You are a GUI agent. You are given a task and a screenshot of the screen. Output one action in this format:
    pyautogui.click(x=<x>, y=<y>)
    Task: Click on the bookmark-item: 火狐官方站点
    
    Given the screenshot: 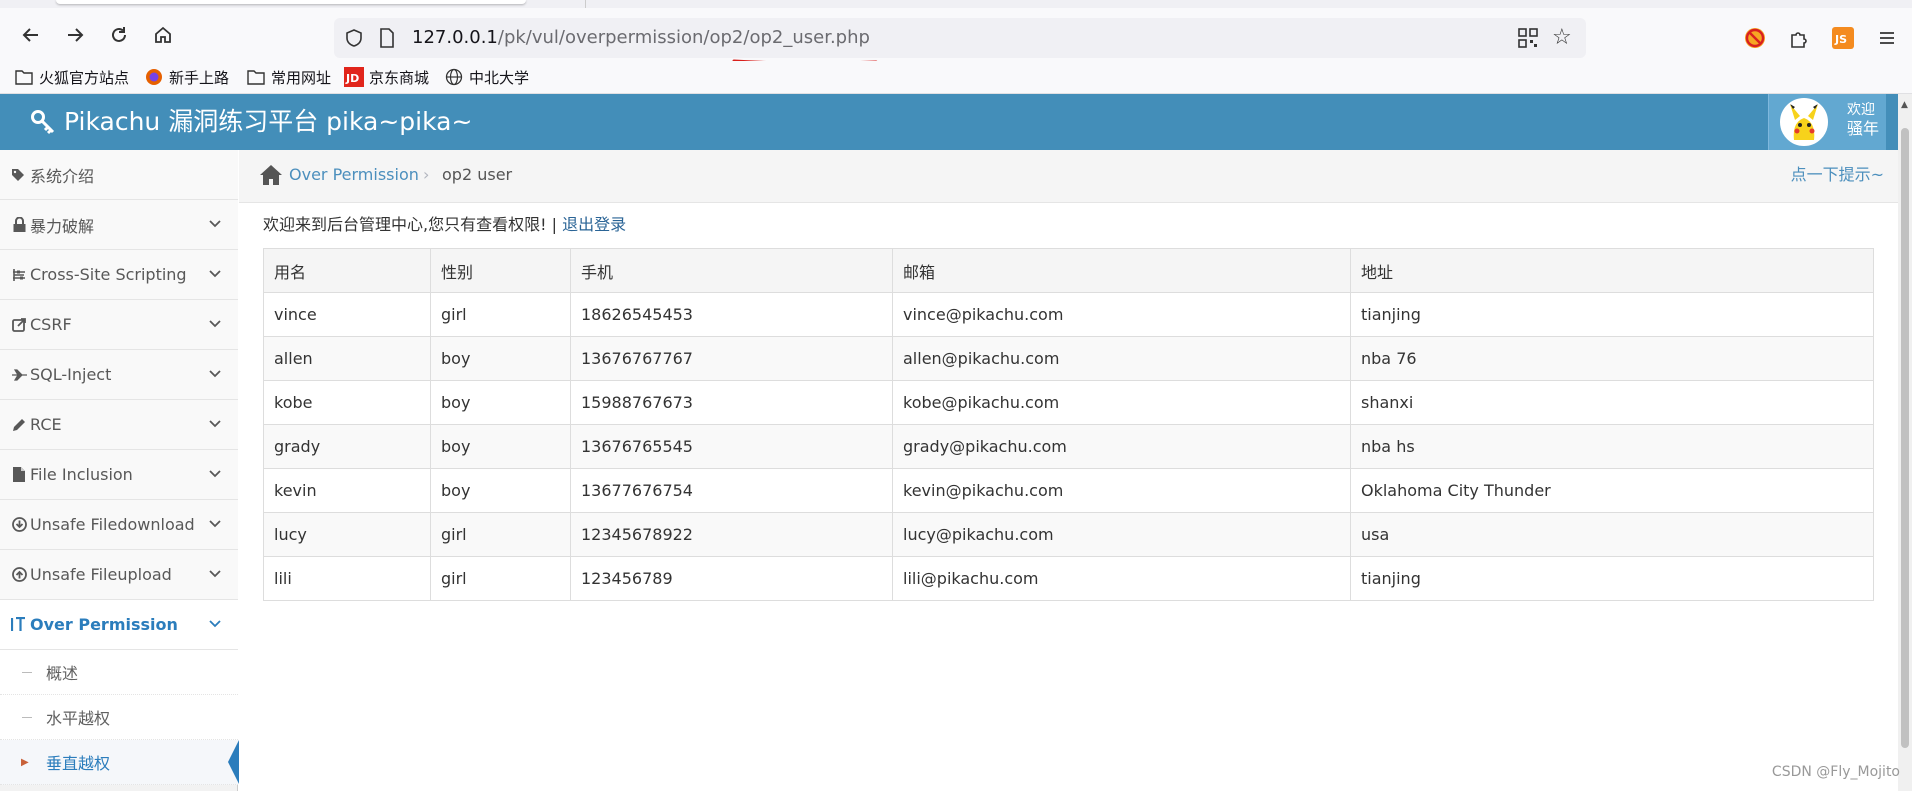 What is the action you would take?
    pyautogui.click(x=71, y=77)
    